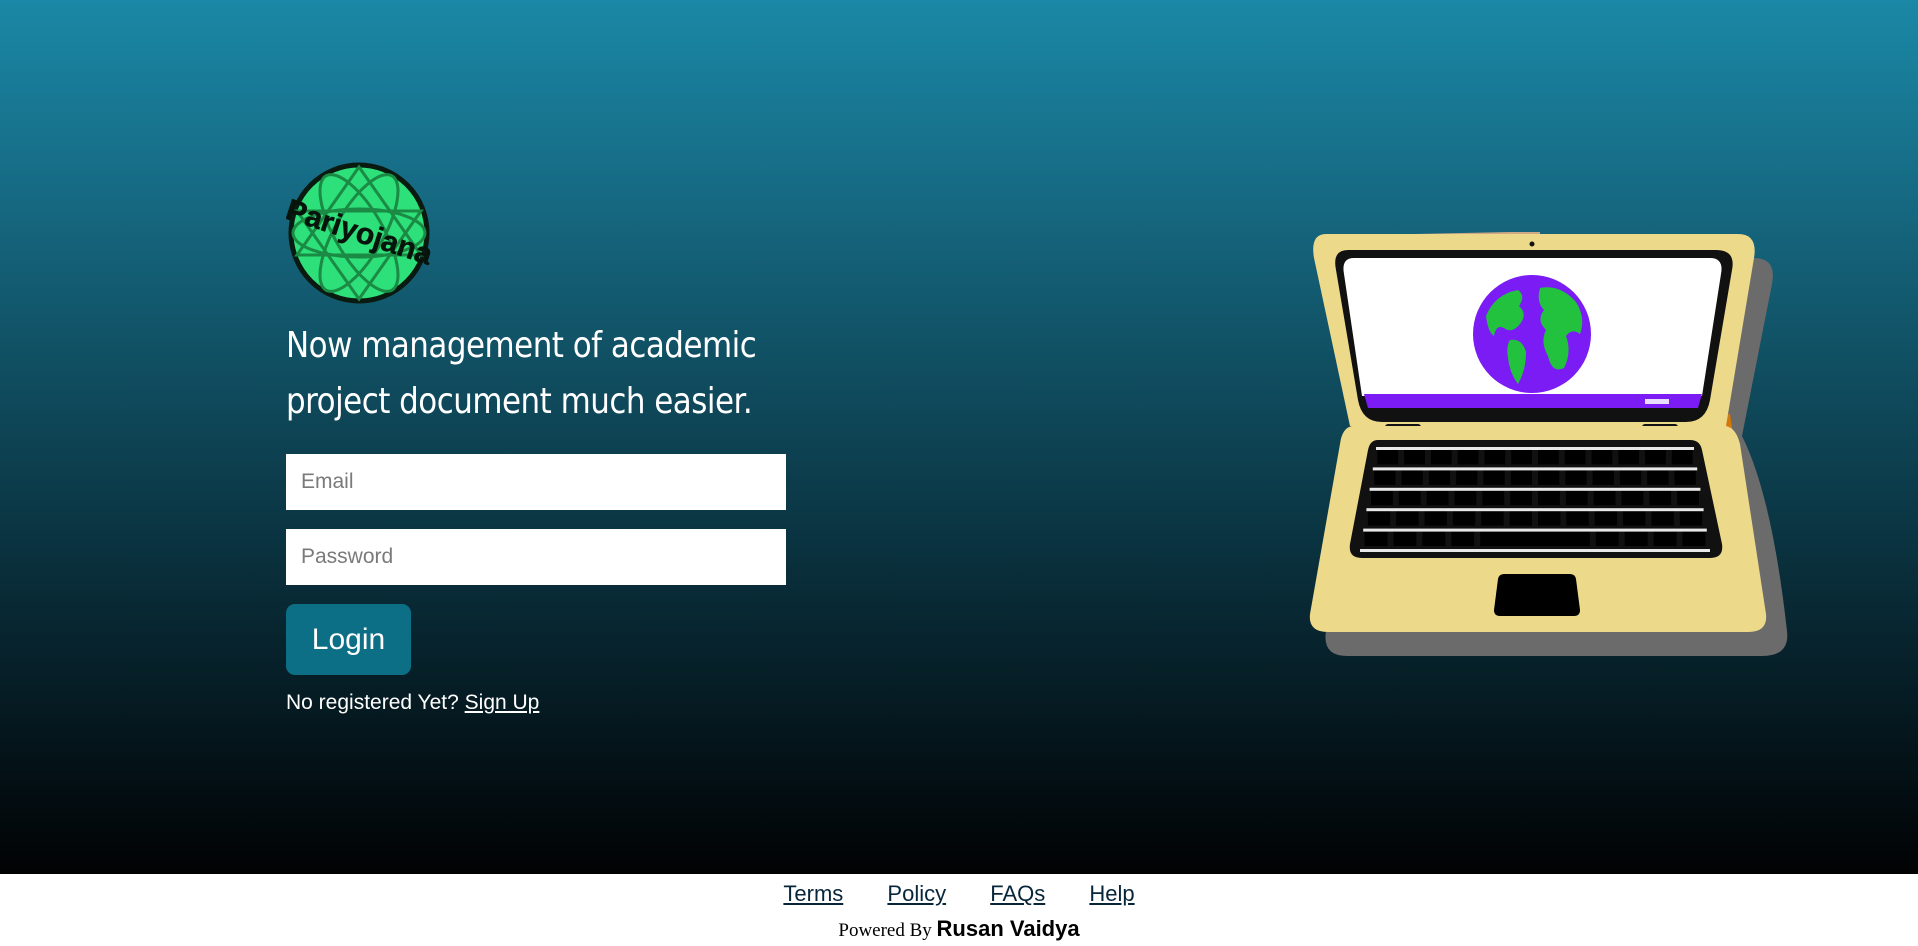 This screenshot has height=946, width=1918. What do you see at coordinates (348, 639) in the screenshot?
I see `login-button: Login` at bounding box center [348, 639].